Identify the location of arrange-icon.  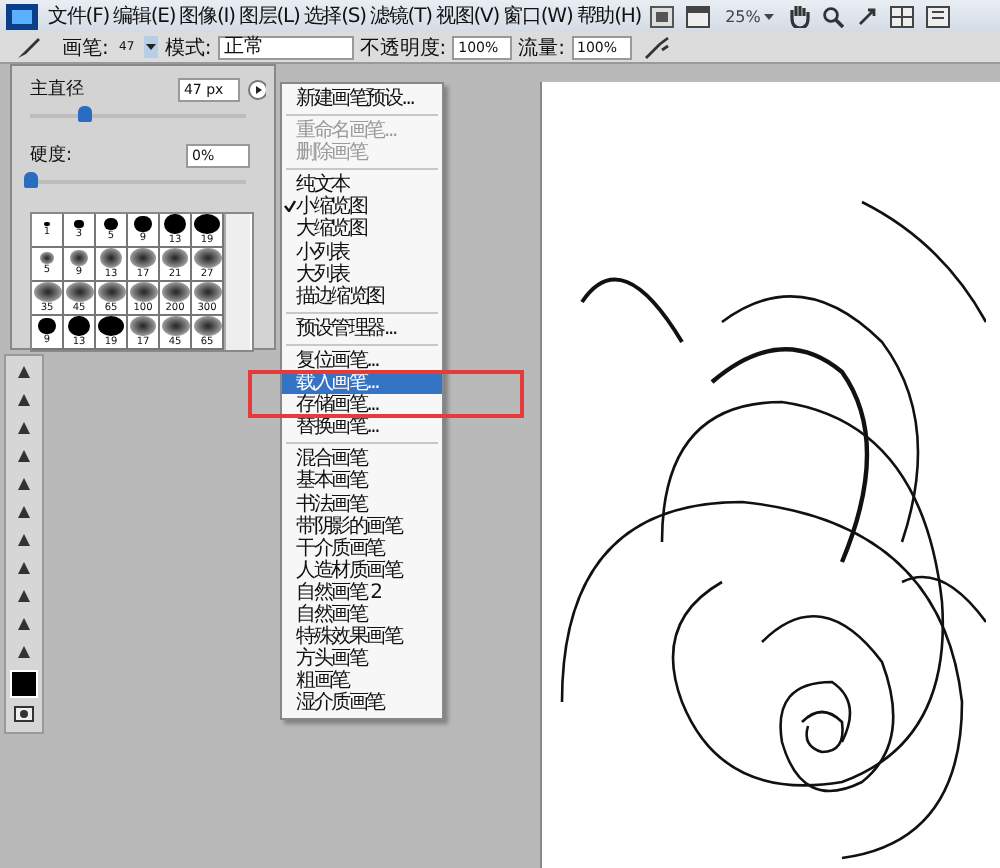
(902, 16).